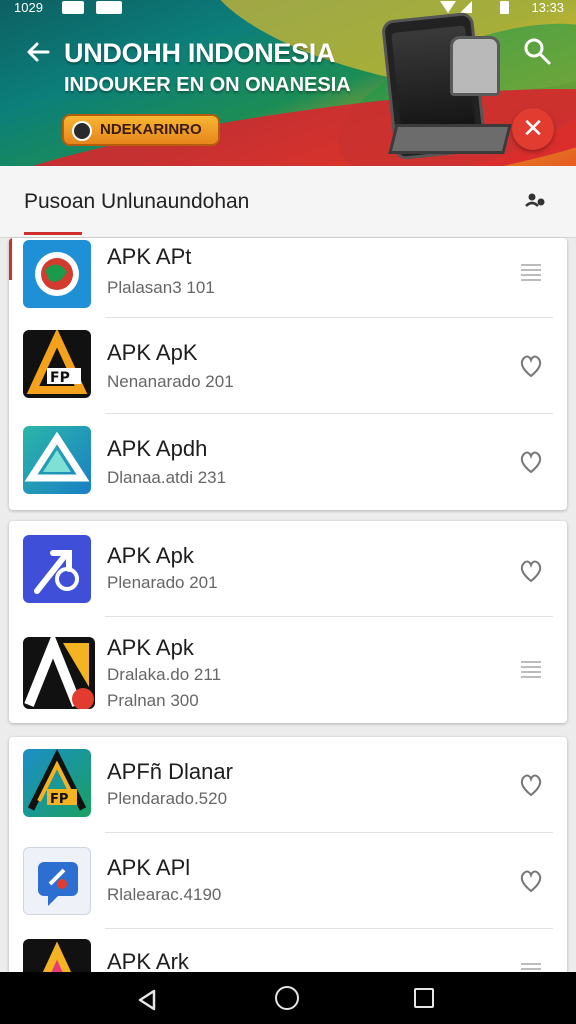 The height and width of the screenshot is (1024, 576). What do you see at coordinates (38, 52) in the screenshot?
I see `back-arrow-icon` at bounding box center [38, 52].